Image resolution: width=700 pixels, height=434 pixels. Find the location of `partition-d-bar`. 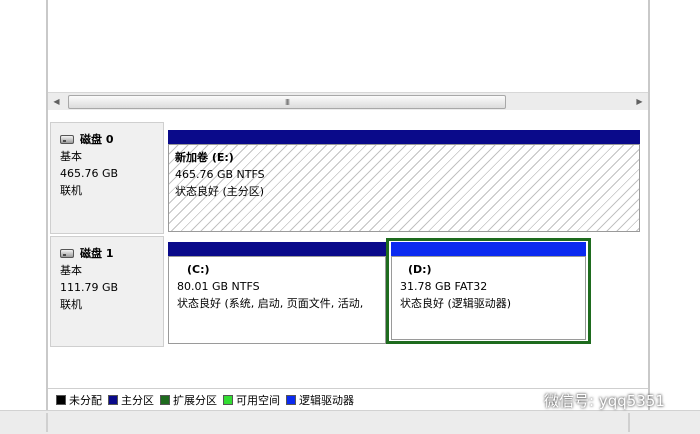

partition-d-bar is located at coordinates (488, 249).